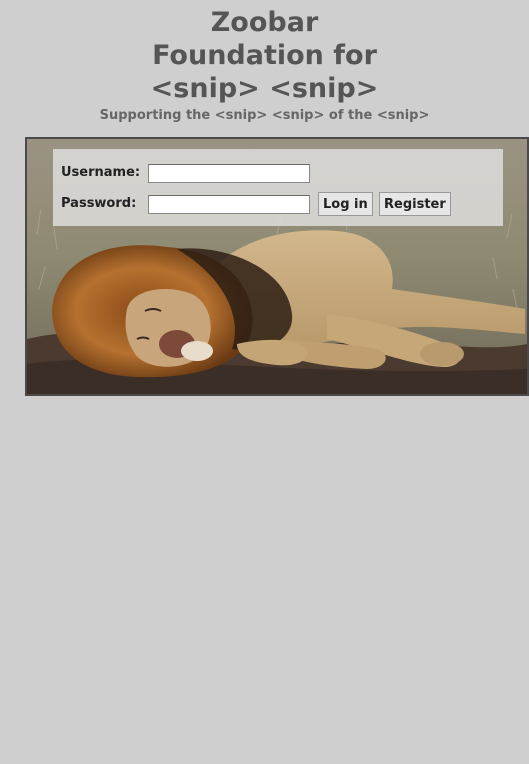  What do you see at coordinates (415, 204) in the screenshot?
I see `register-button: Register` at bounding box center [415, 204].